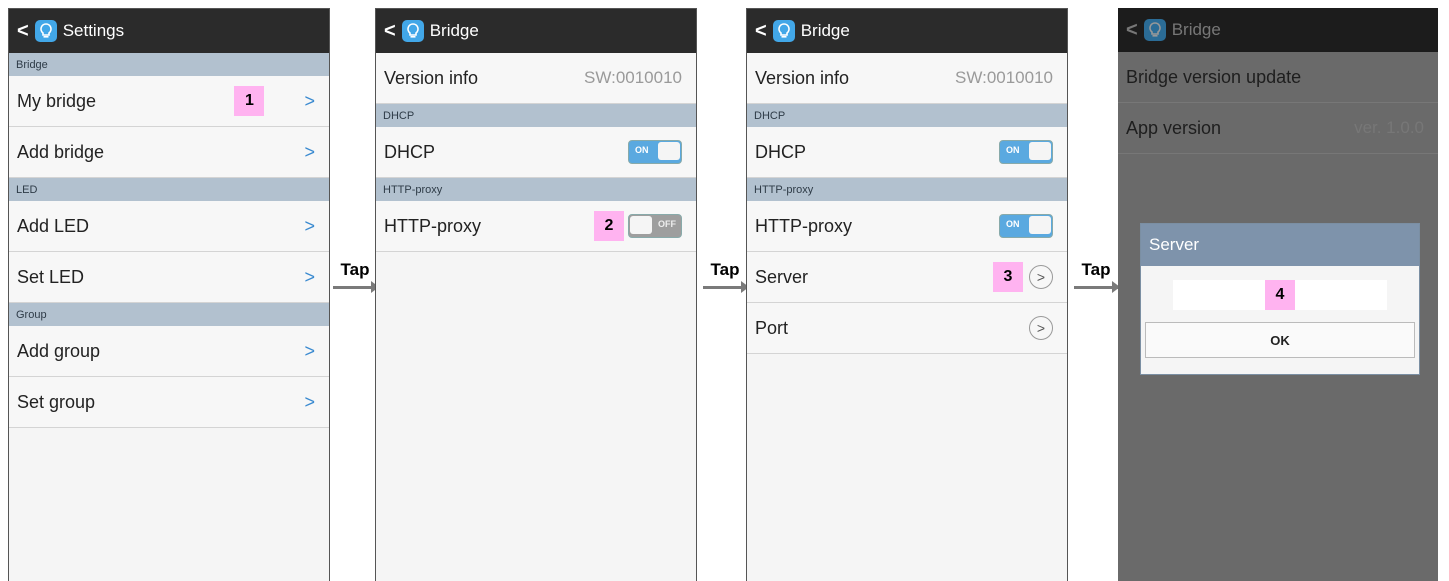 The image size is (1449, 581). I want to click on item-label: Add group, so click(59, 350).